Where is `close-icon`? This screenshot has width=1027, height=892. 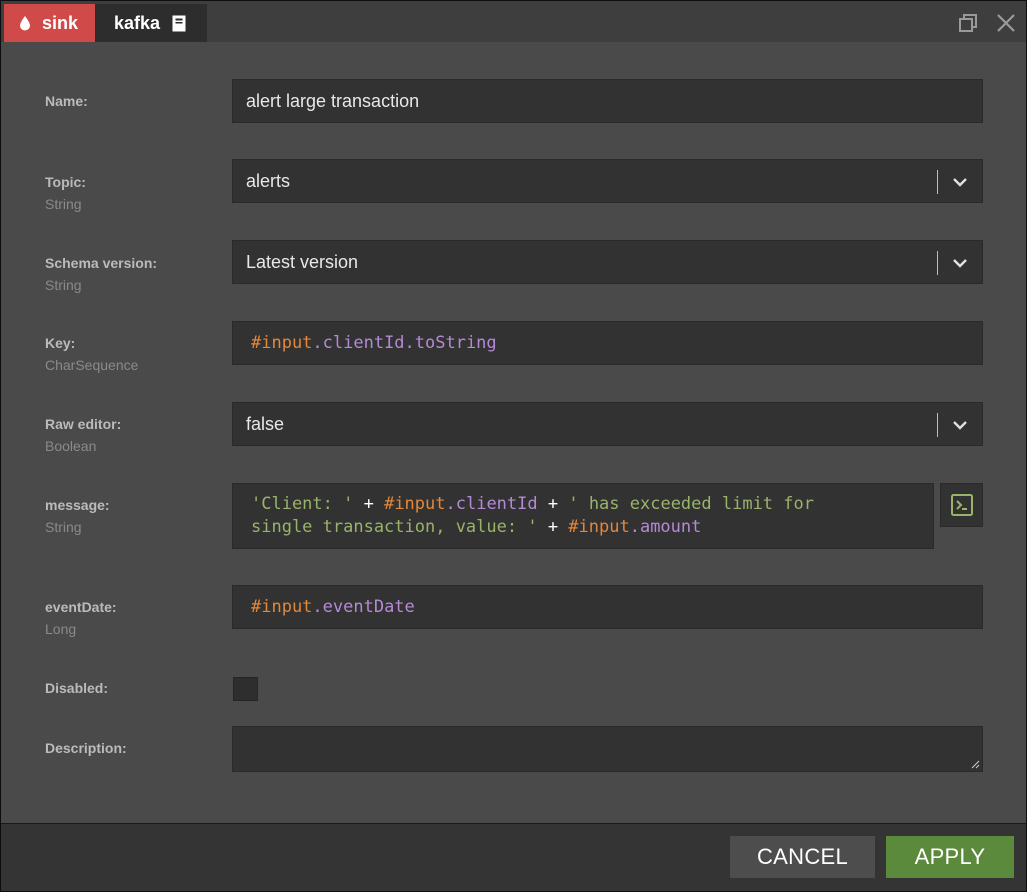
close-icon is located at coordinates (1006, 23).